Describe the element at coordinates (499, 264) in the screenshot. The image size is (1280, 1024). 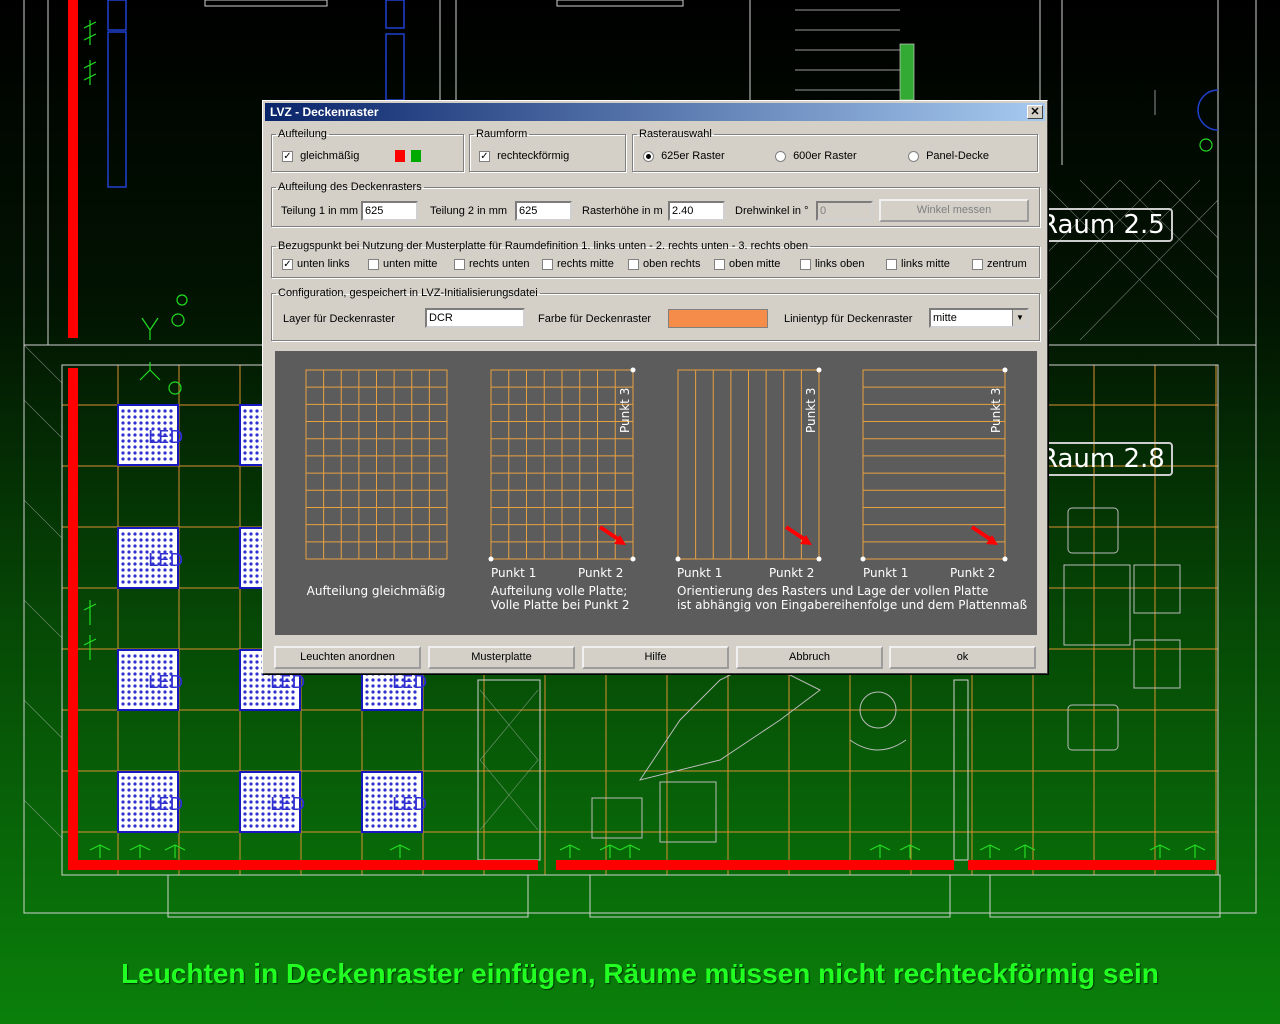
I see `bezug-label: rechts unten` at that location.